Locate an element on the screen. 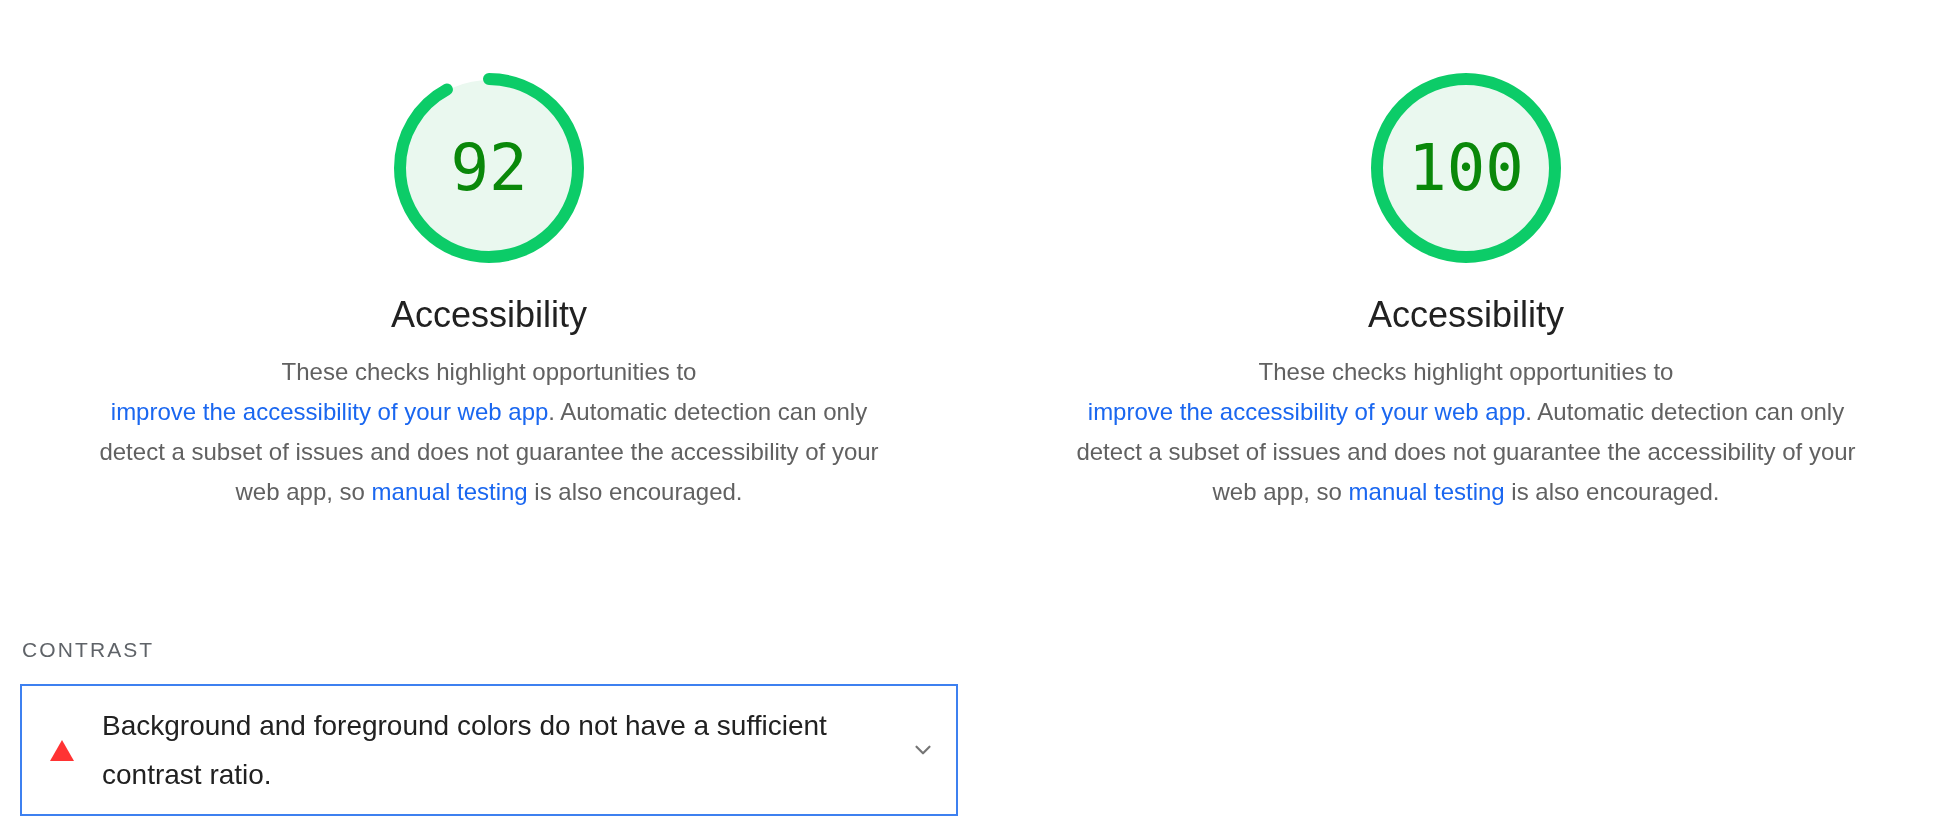 The height and width of the screenshot is (838, 1960). gauge-score: 100 is located at coordinates (1466, 168).